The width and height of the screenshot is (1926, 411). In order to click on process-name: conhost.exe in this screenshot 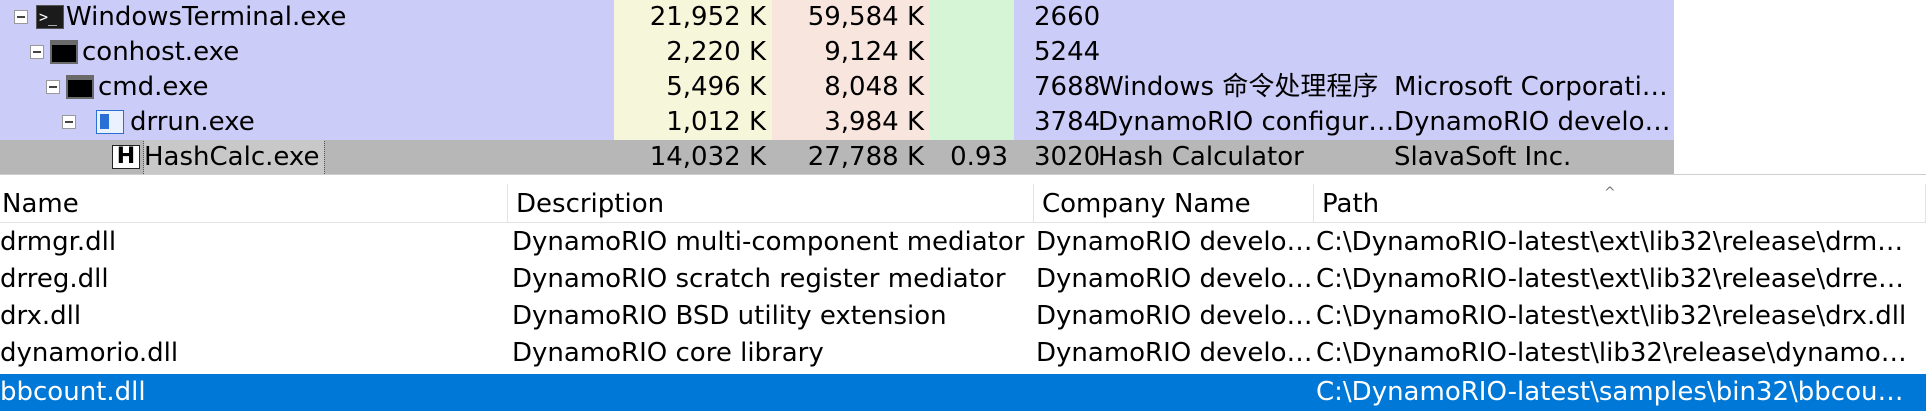, I will do `click(161, 52)`.